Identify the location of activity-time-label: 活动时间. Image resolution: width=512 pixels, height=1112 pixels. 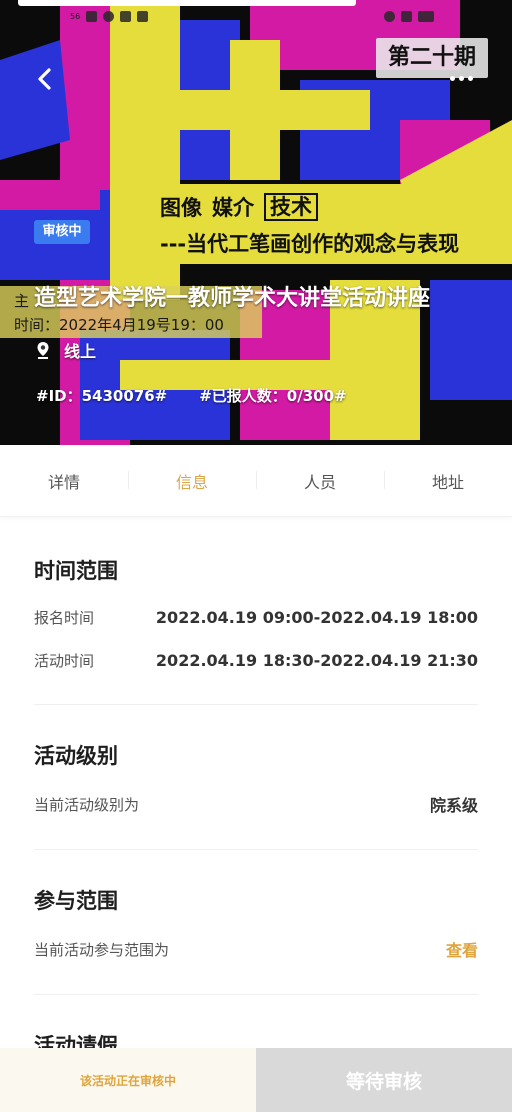
(64, 661).